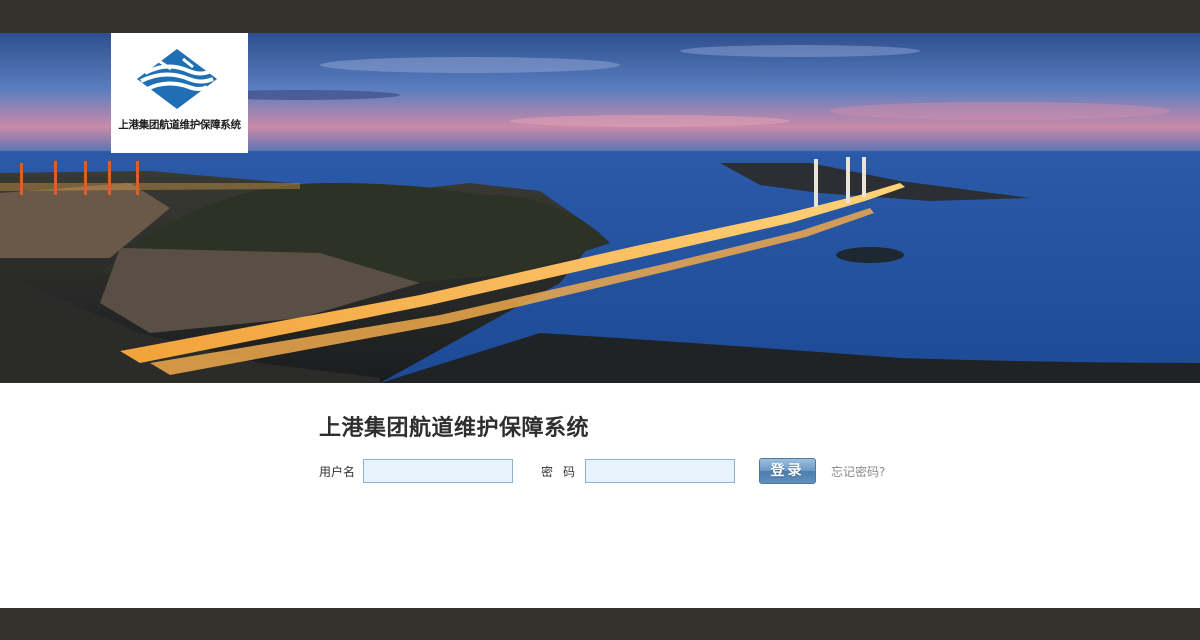 Image resolution: width=1200 pixels, height=640 pixels. I want to click on bottom-frame-bar, so click(600, 624).